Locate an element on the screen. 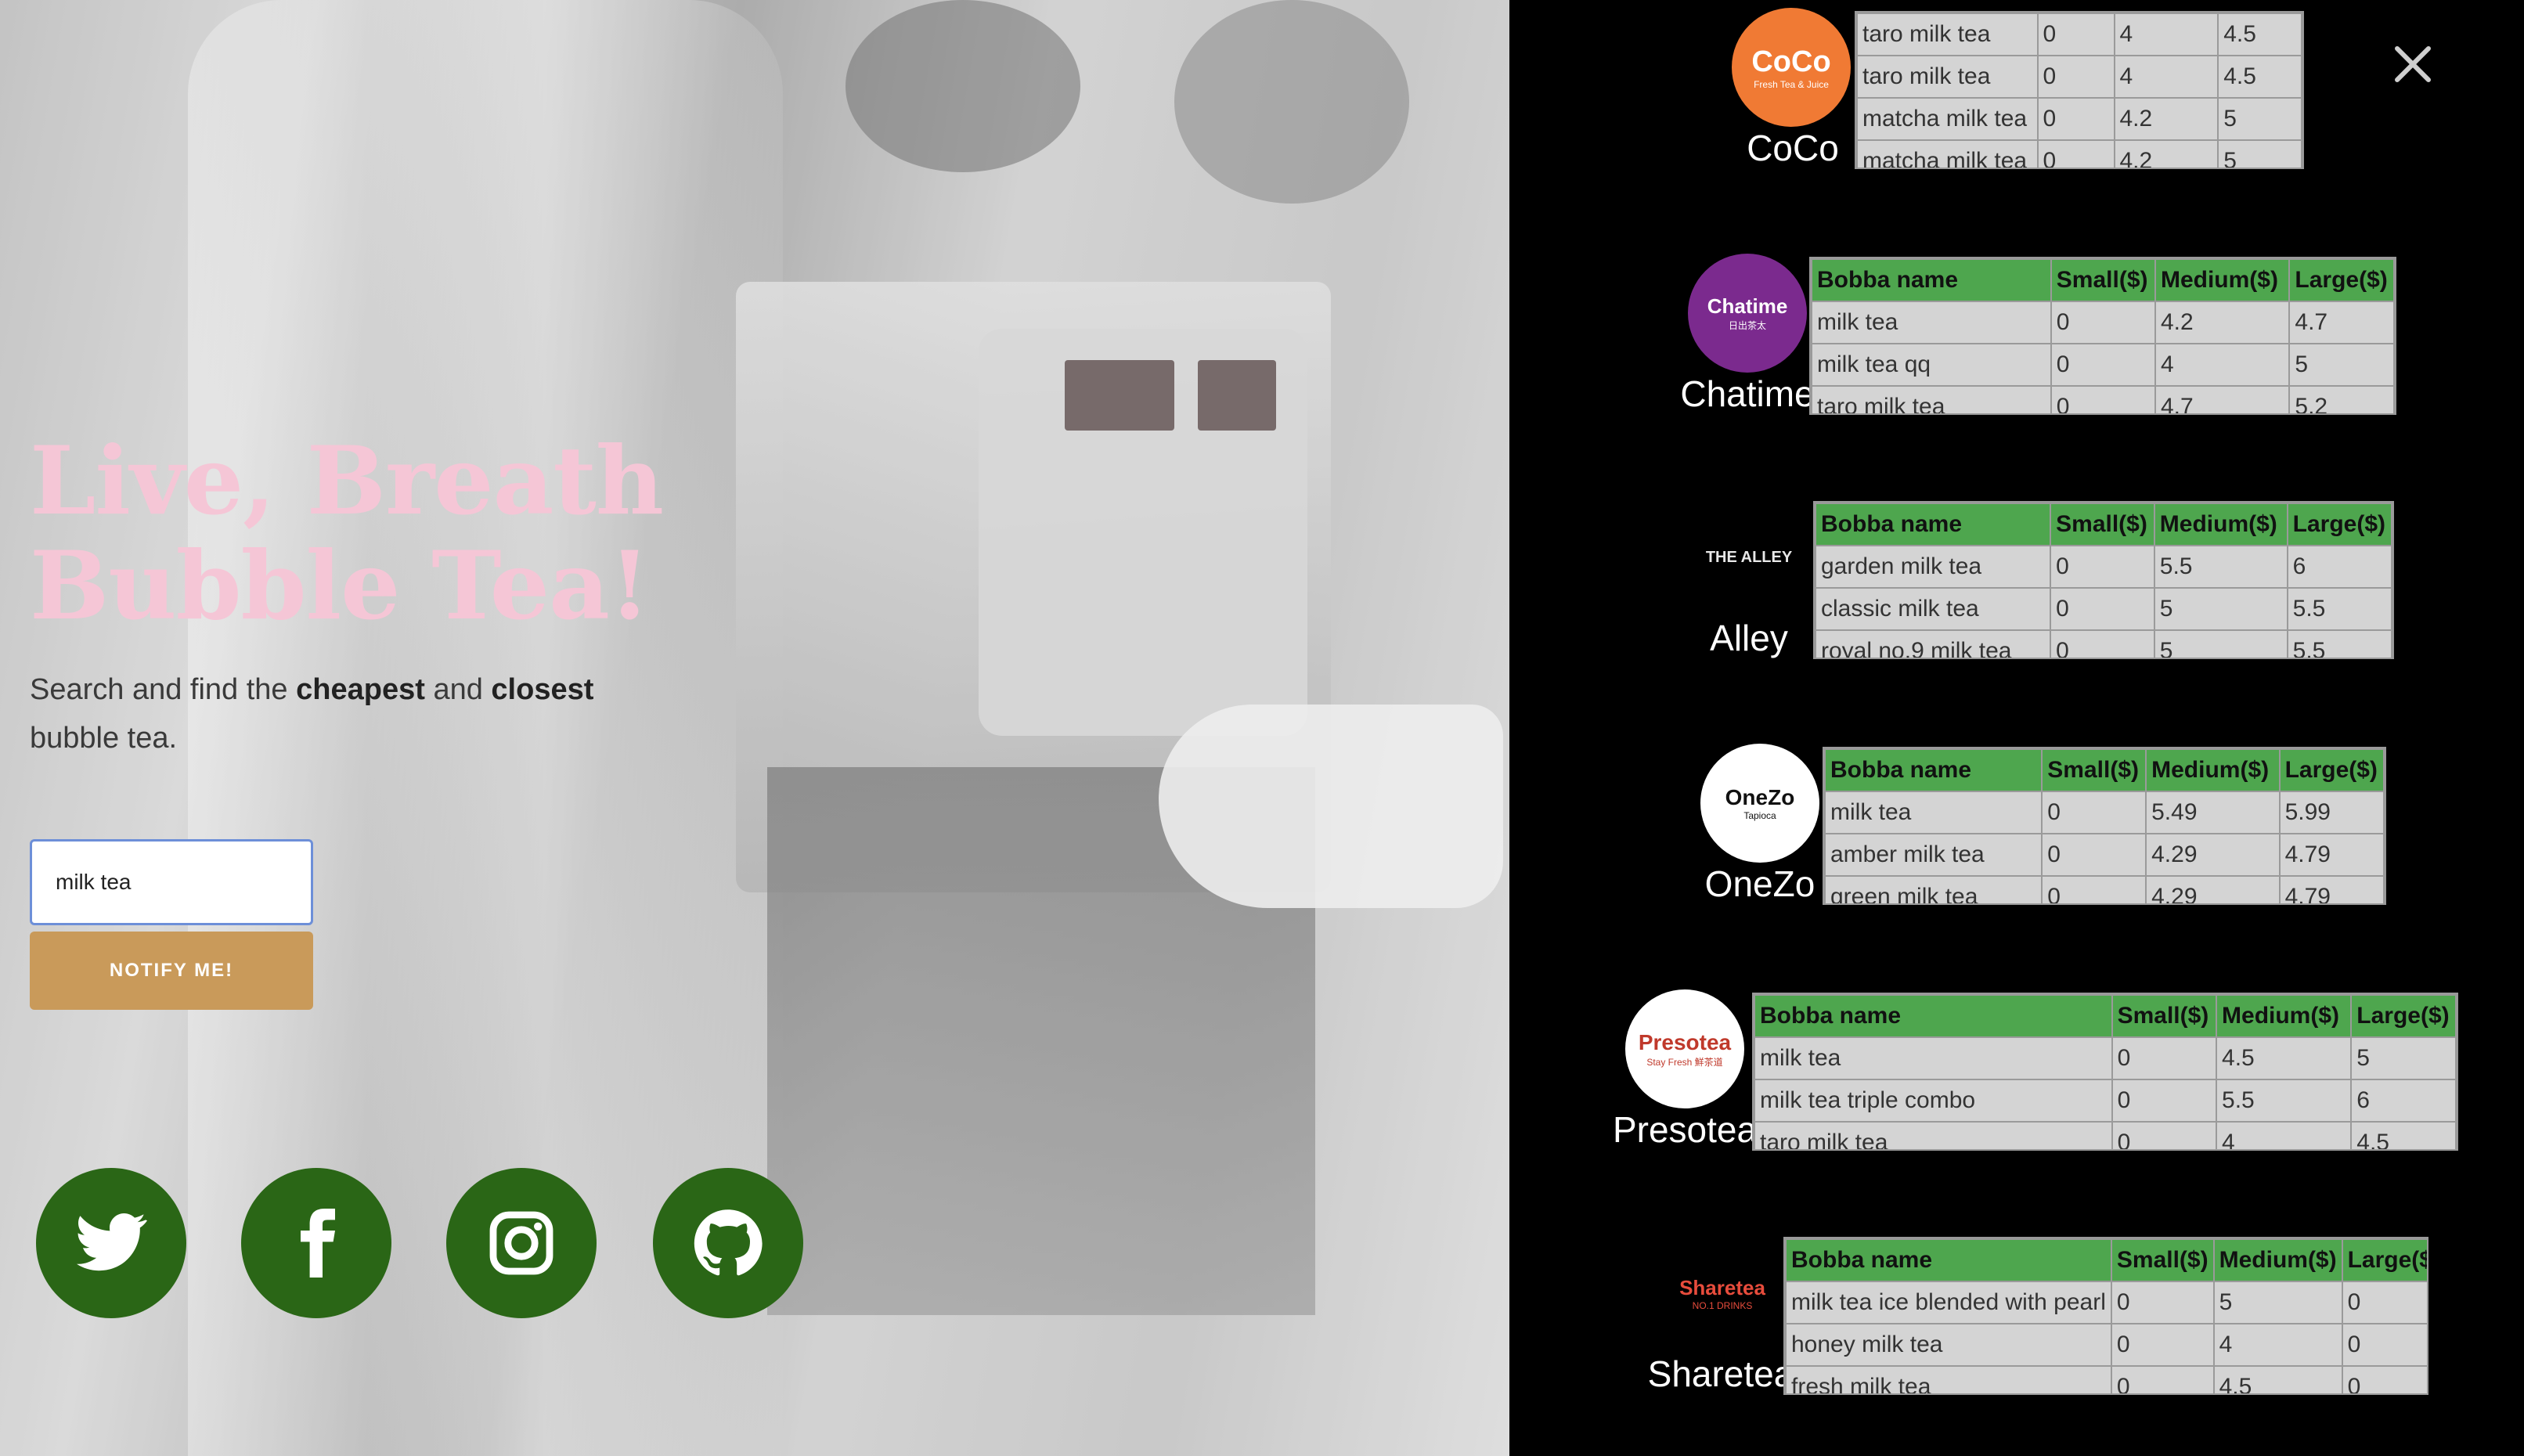  presotea-logo-text: Presotea is located at coordinates (1685, 1041).